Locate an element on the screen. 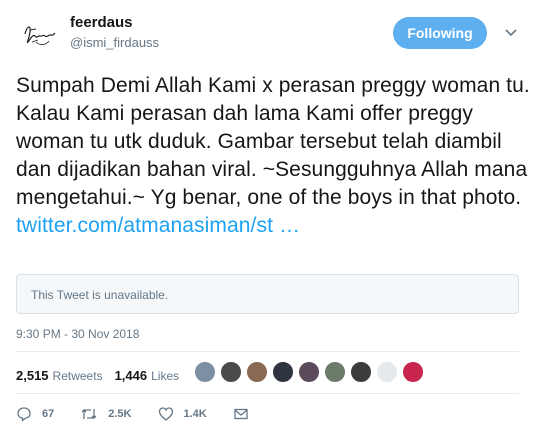 The height and width of the screenshot is (438, 543). likes-count: 1,446 is located at coordinates (131, 375).